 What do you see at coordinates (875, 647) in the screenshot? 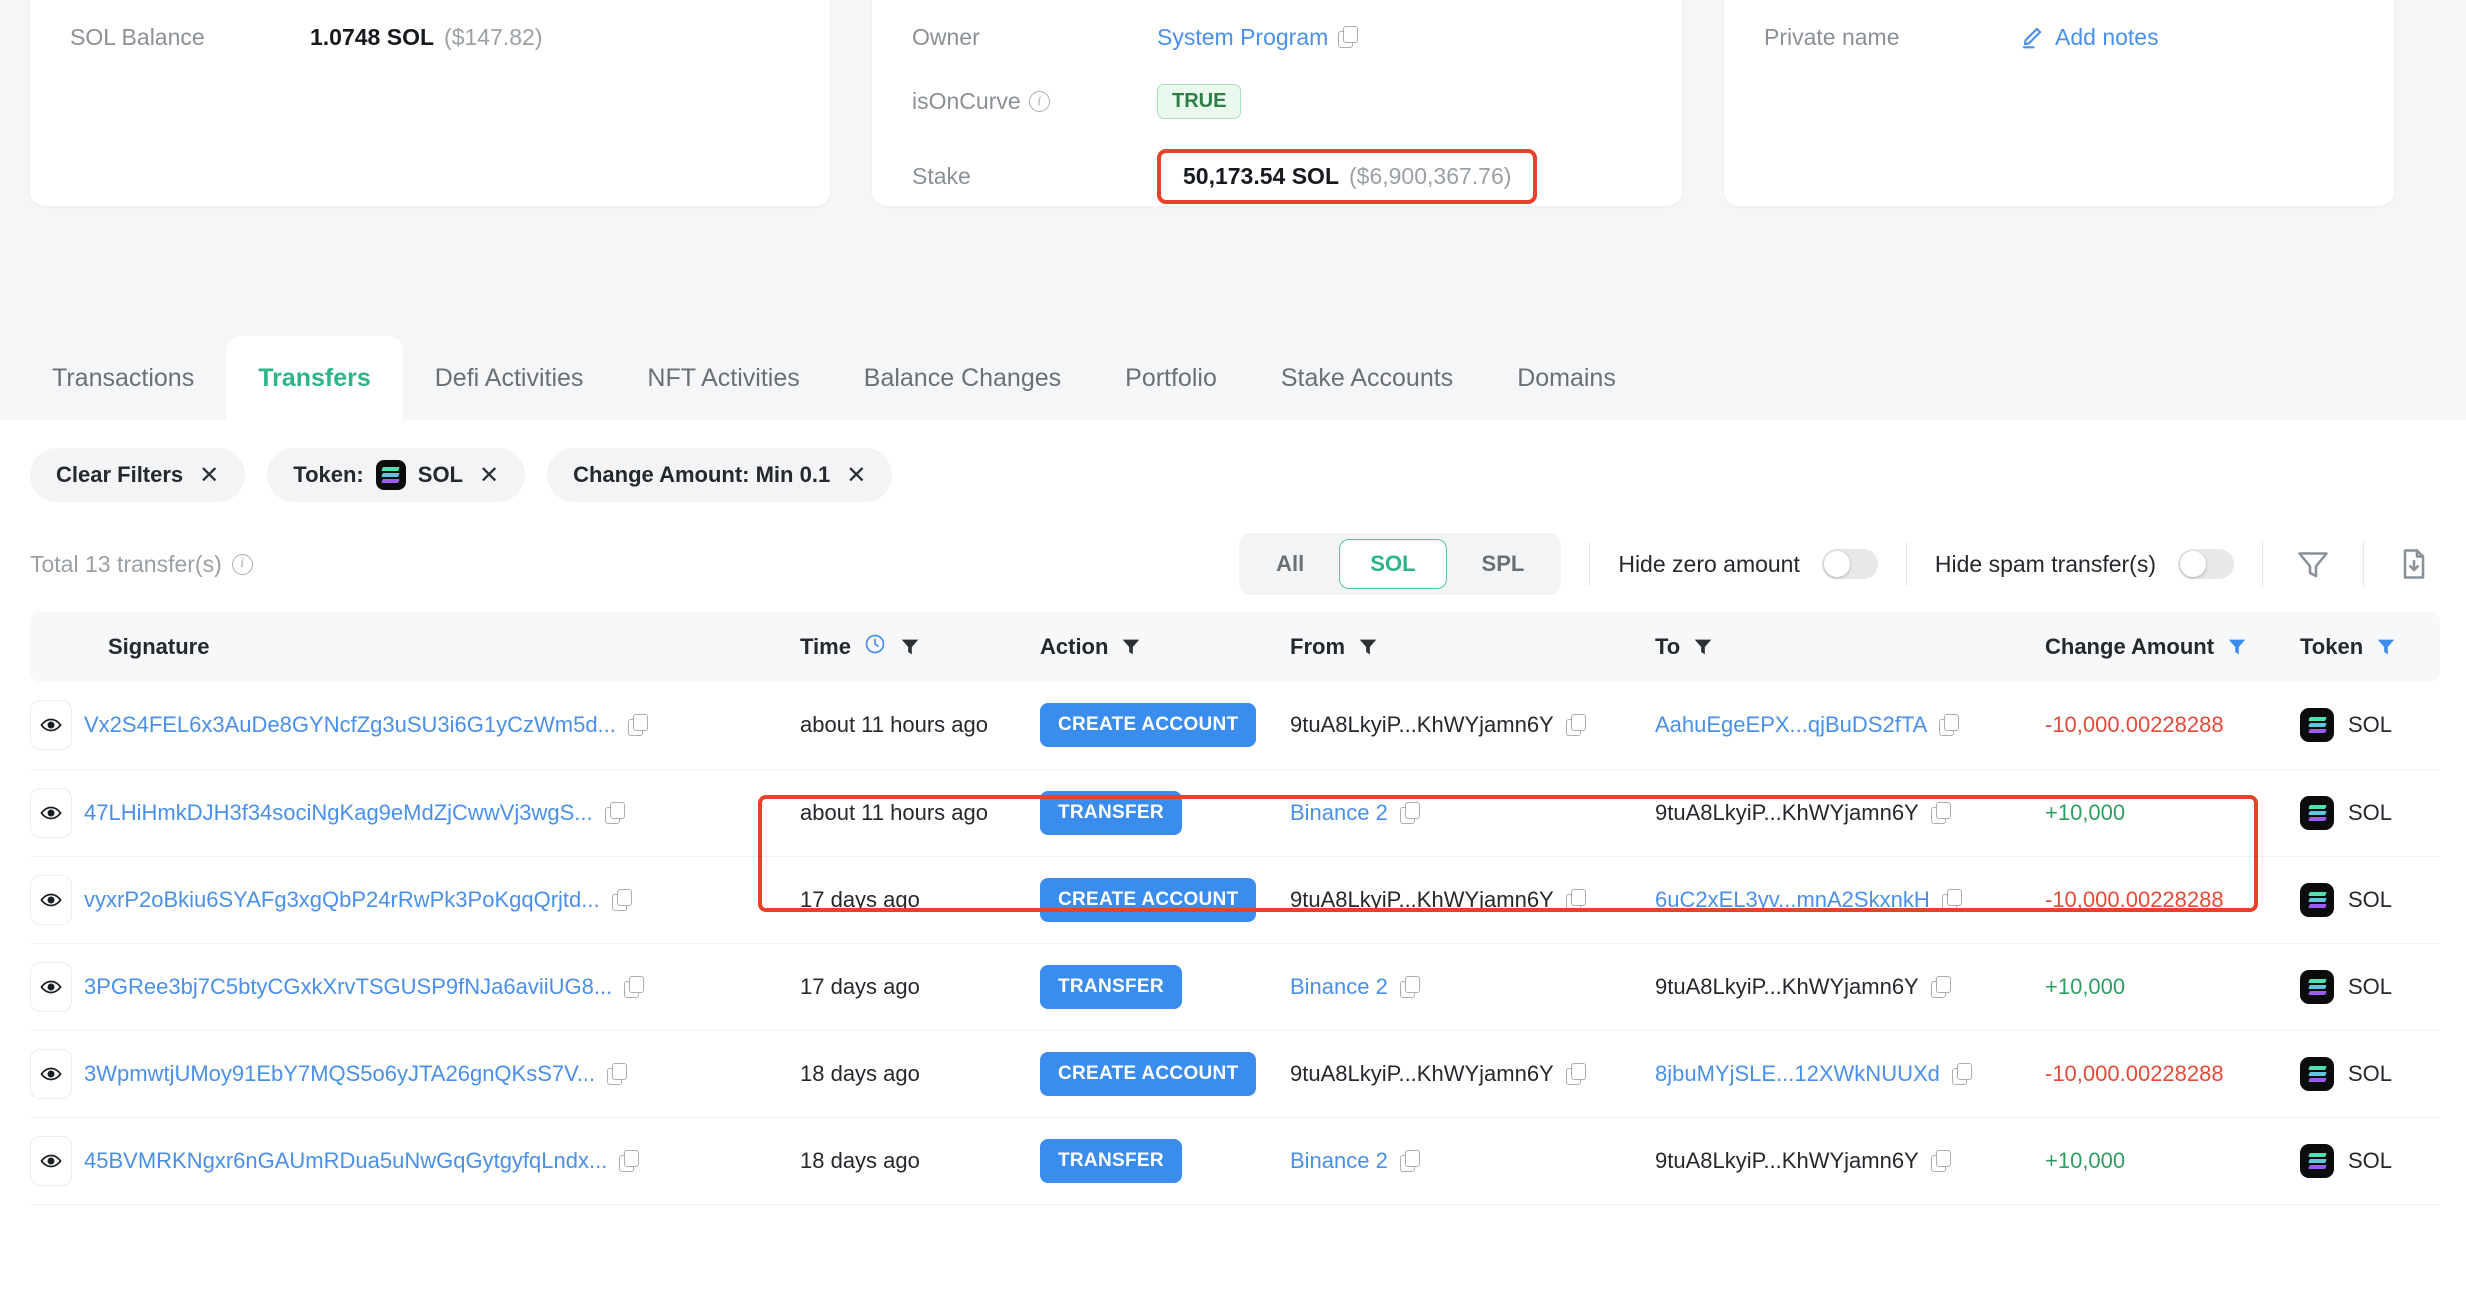
I see `clock-icon` at bounding box center [875, 647].